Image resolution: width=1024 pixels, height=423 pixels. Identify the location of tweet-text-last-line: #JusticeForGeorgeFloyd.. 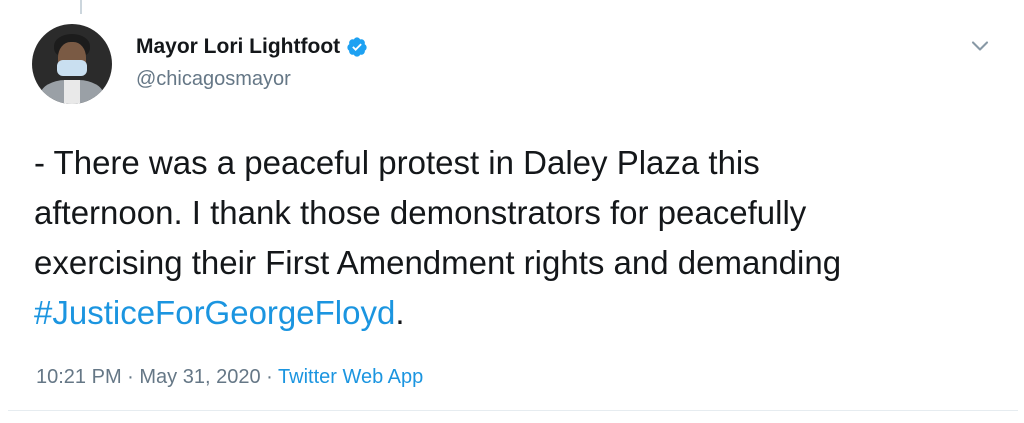
(524, 313).